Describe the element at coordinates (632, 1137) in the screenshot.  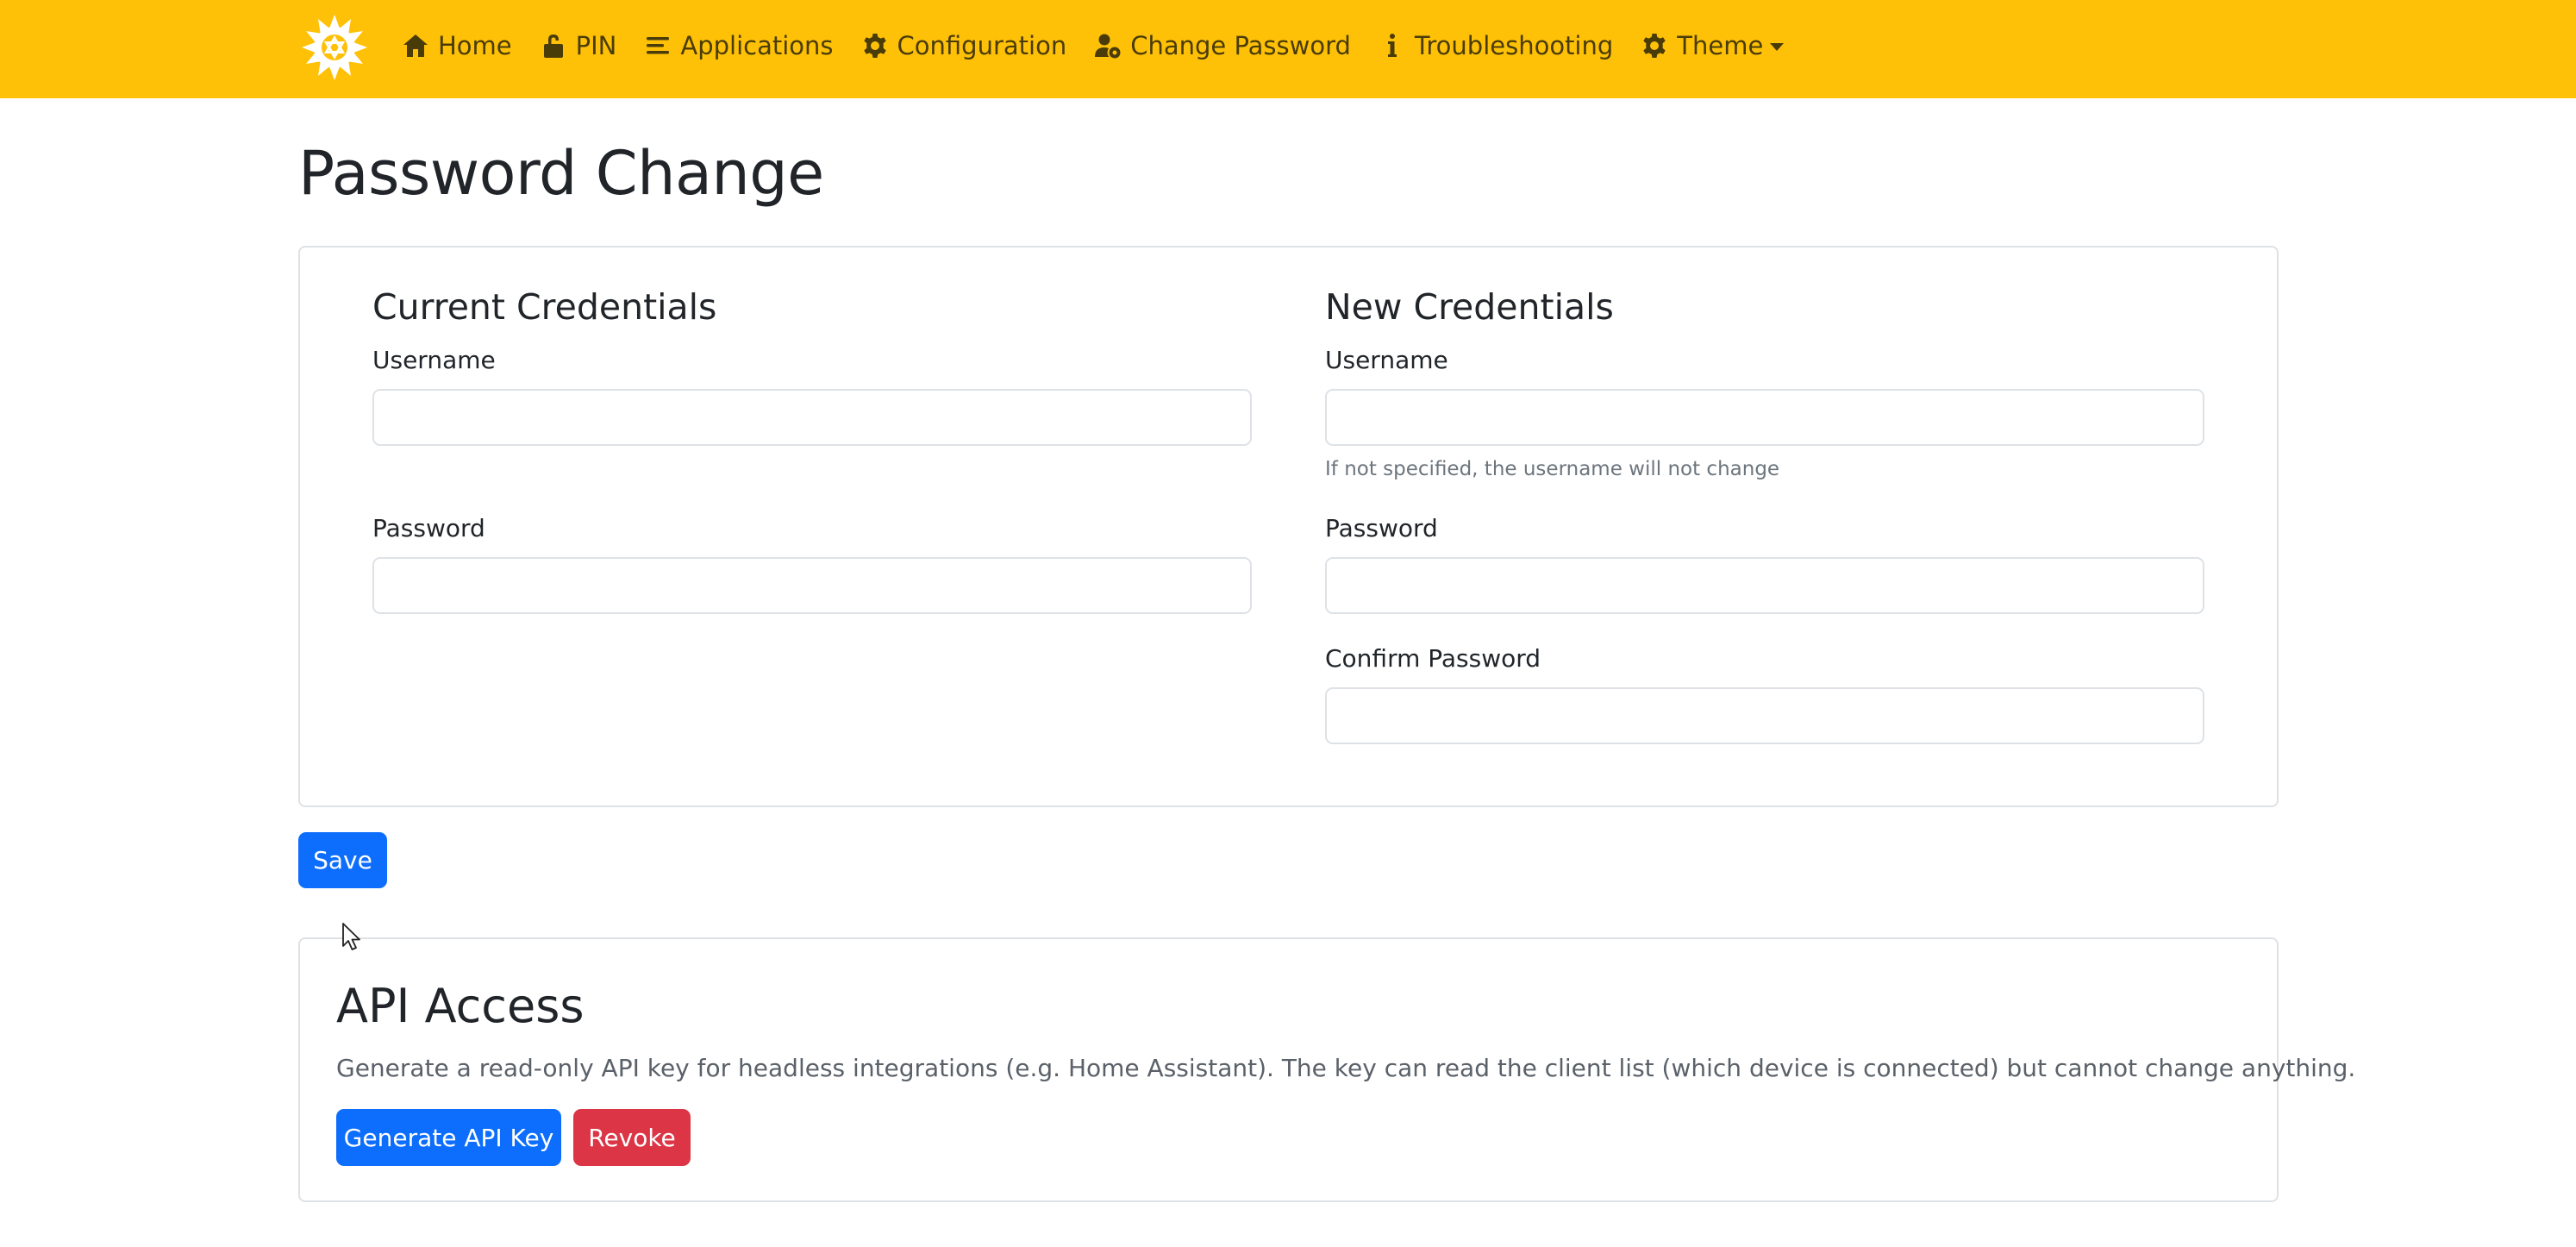
I see `revoke-button: Revoke` at that location.